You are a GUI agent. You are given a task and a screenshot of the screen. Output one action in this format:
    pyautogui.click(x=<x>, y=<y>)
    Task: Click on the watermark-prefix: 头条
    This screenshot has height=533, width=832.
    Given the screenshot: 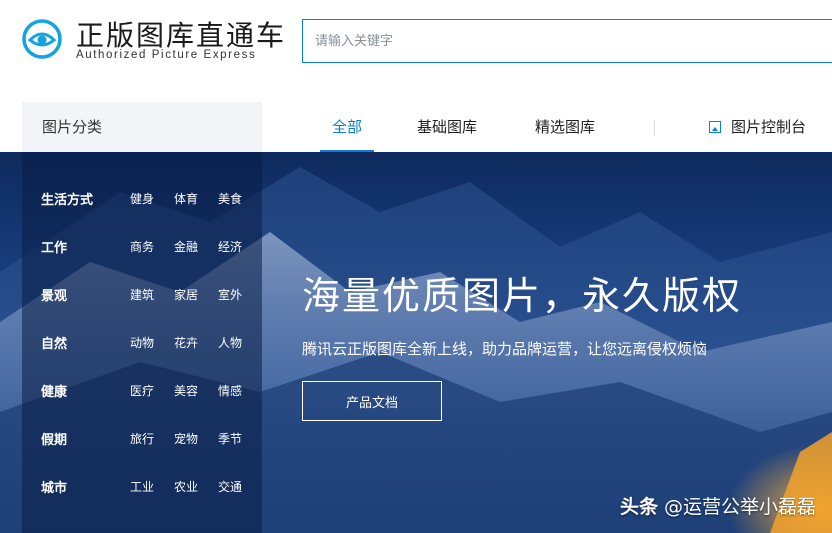 What is the action you would take?
    pyautogui.click(x=638, y=507)
    